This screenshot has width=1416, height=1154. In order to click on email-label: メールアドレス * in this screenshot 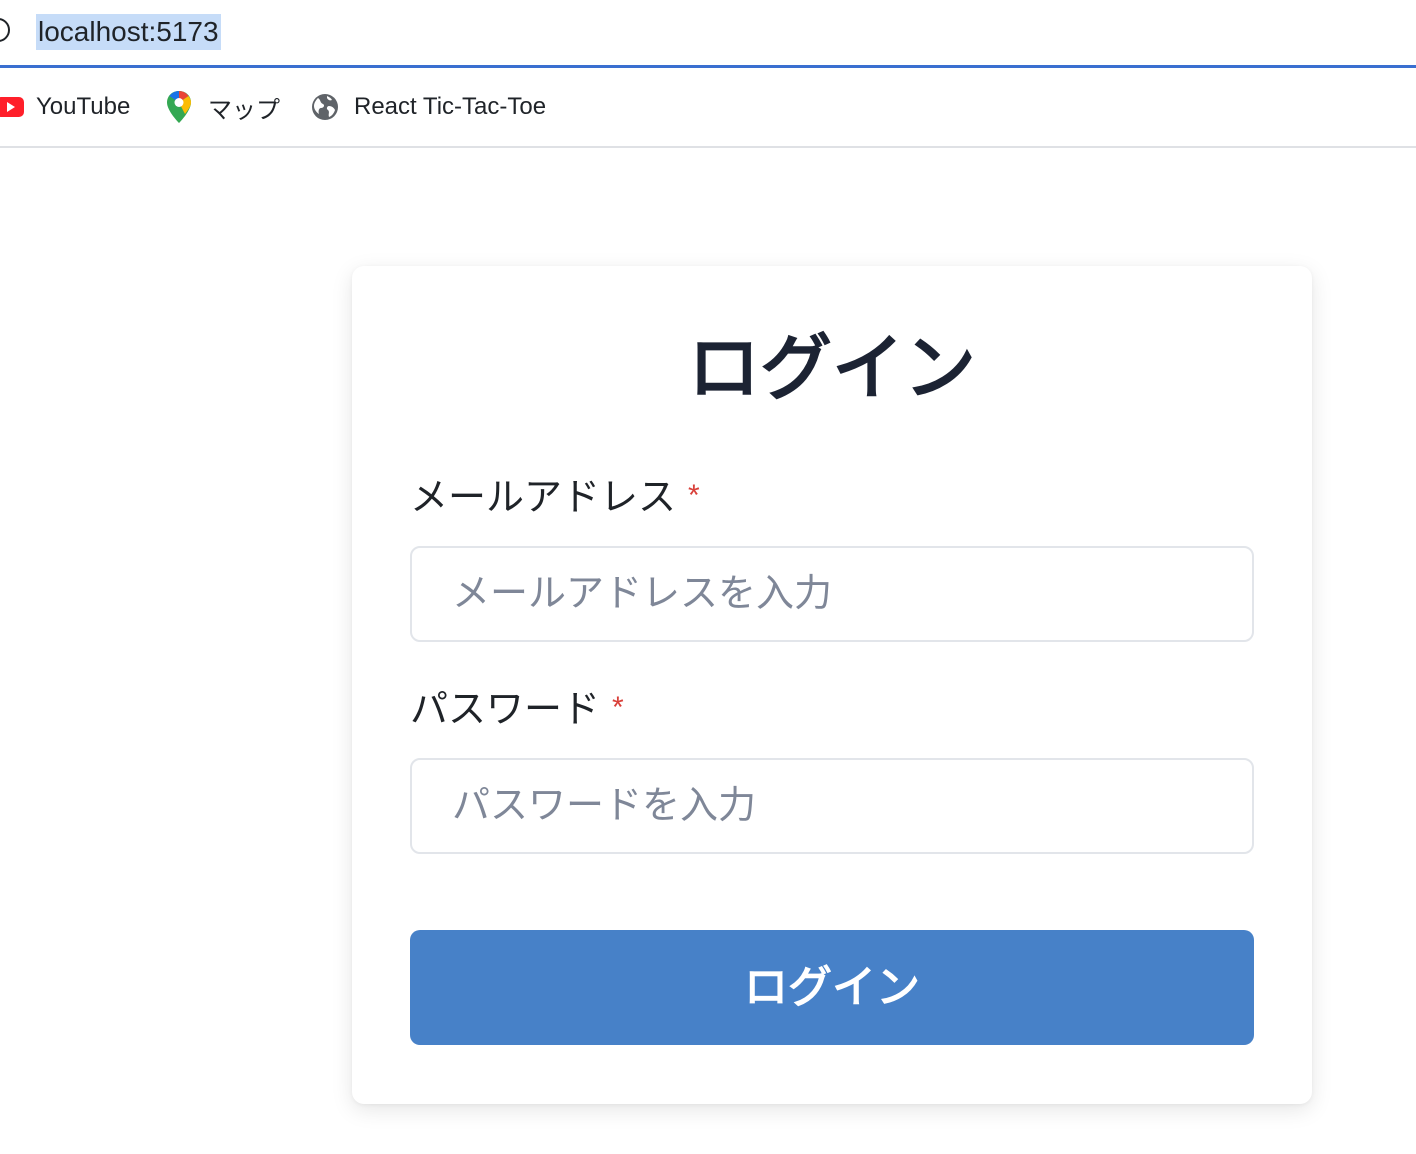, I will do `click(555, 498)`.